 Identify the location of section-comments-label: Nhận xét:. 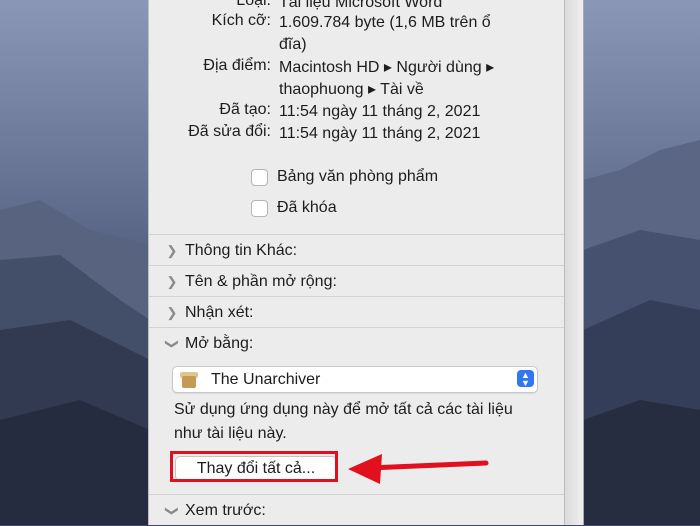
(219, 312).